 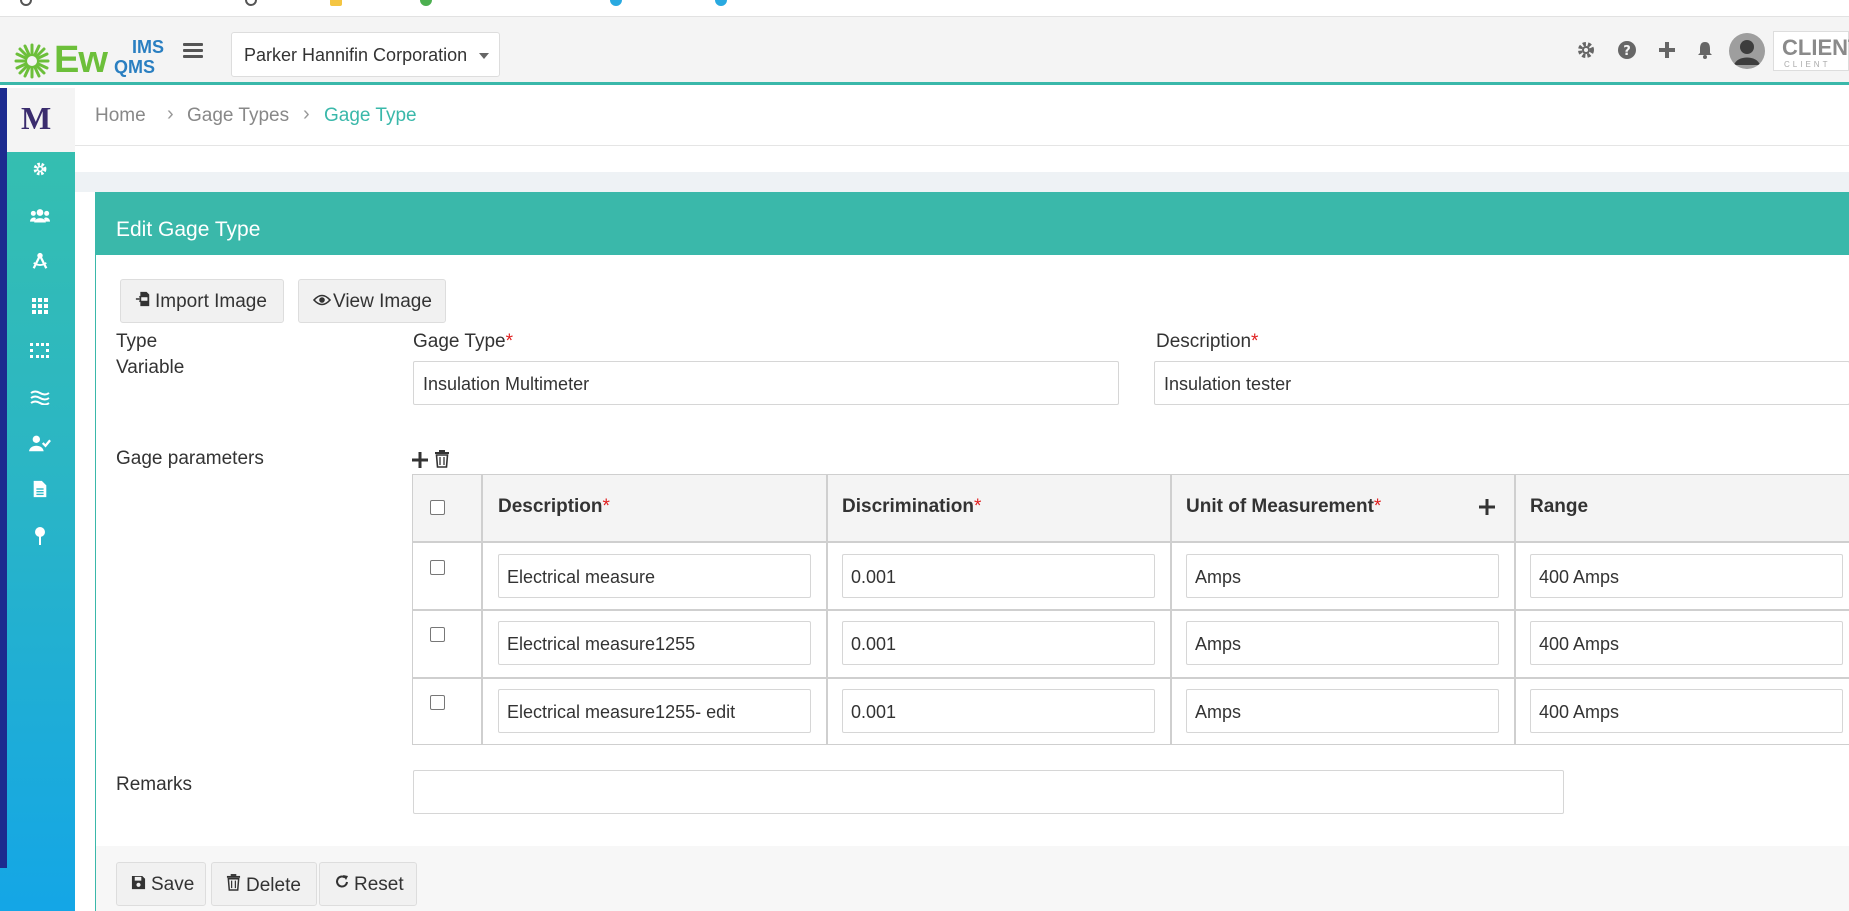 What do you see at coordinates (1487, 508) in the screenshot?
I see `add-unit-icon` at bounding box center [1487, 508].